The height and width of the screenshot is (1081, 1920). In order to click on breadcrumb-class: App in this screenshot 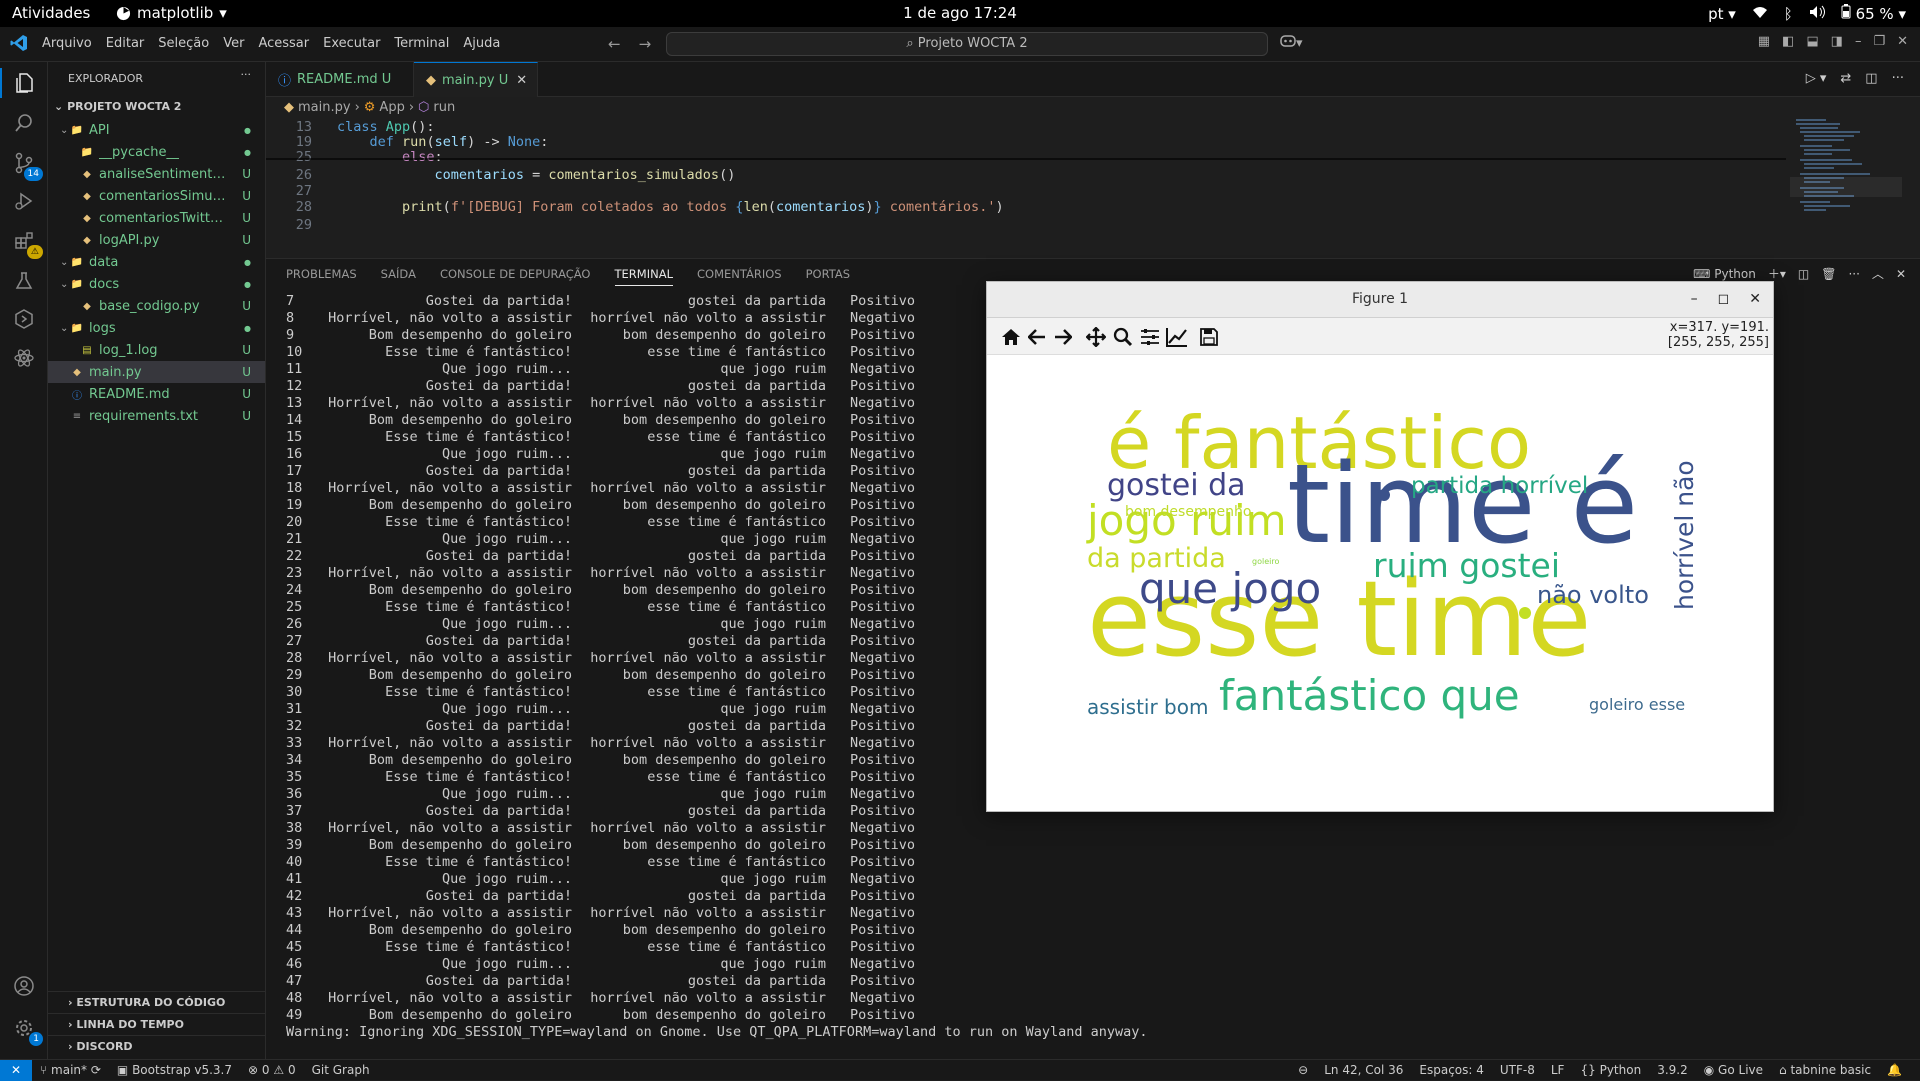, I will do `click(391, 109)`.